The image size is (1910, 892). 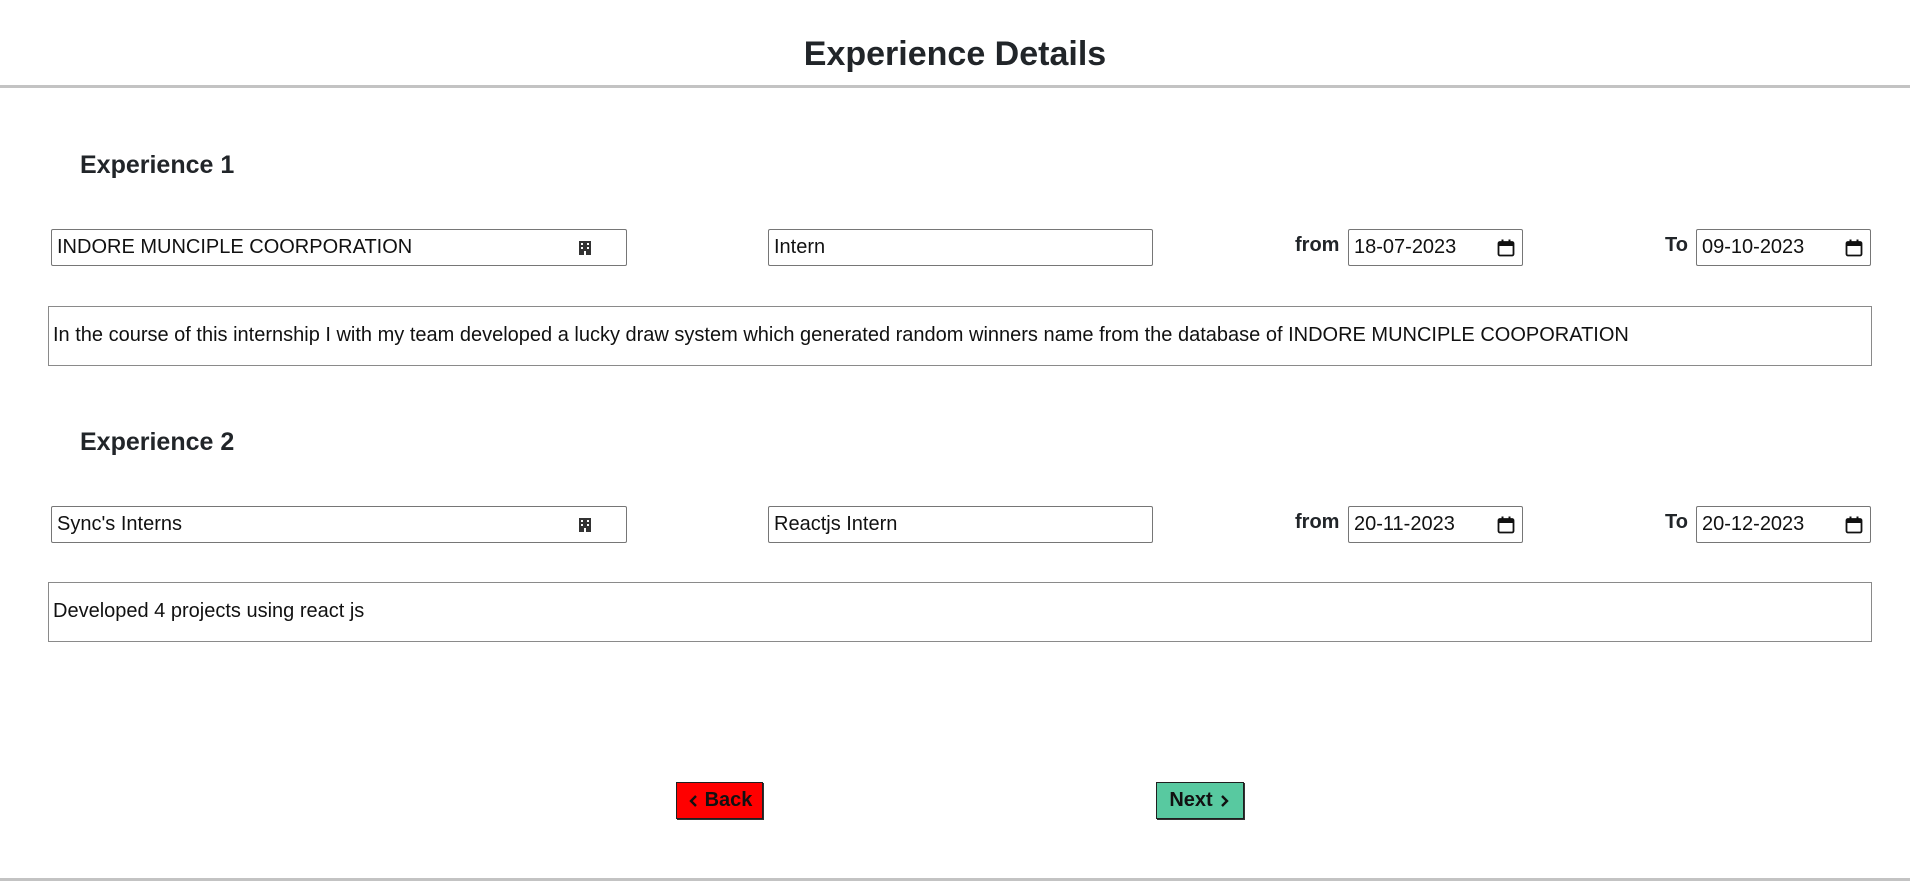 What do you see at coordinates (836, 524) in the screenshot?
I see `experience-2-role-value: Reactjs Intern` at bounding box center [836, 524].